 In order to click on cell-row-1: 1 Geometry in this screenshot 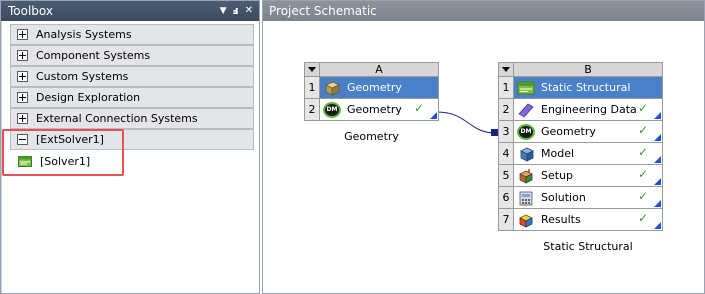, I will do `click(371, 88)`.